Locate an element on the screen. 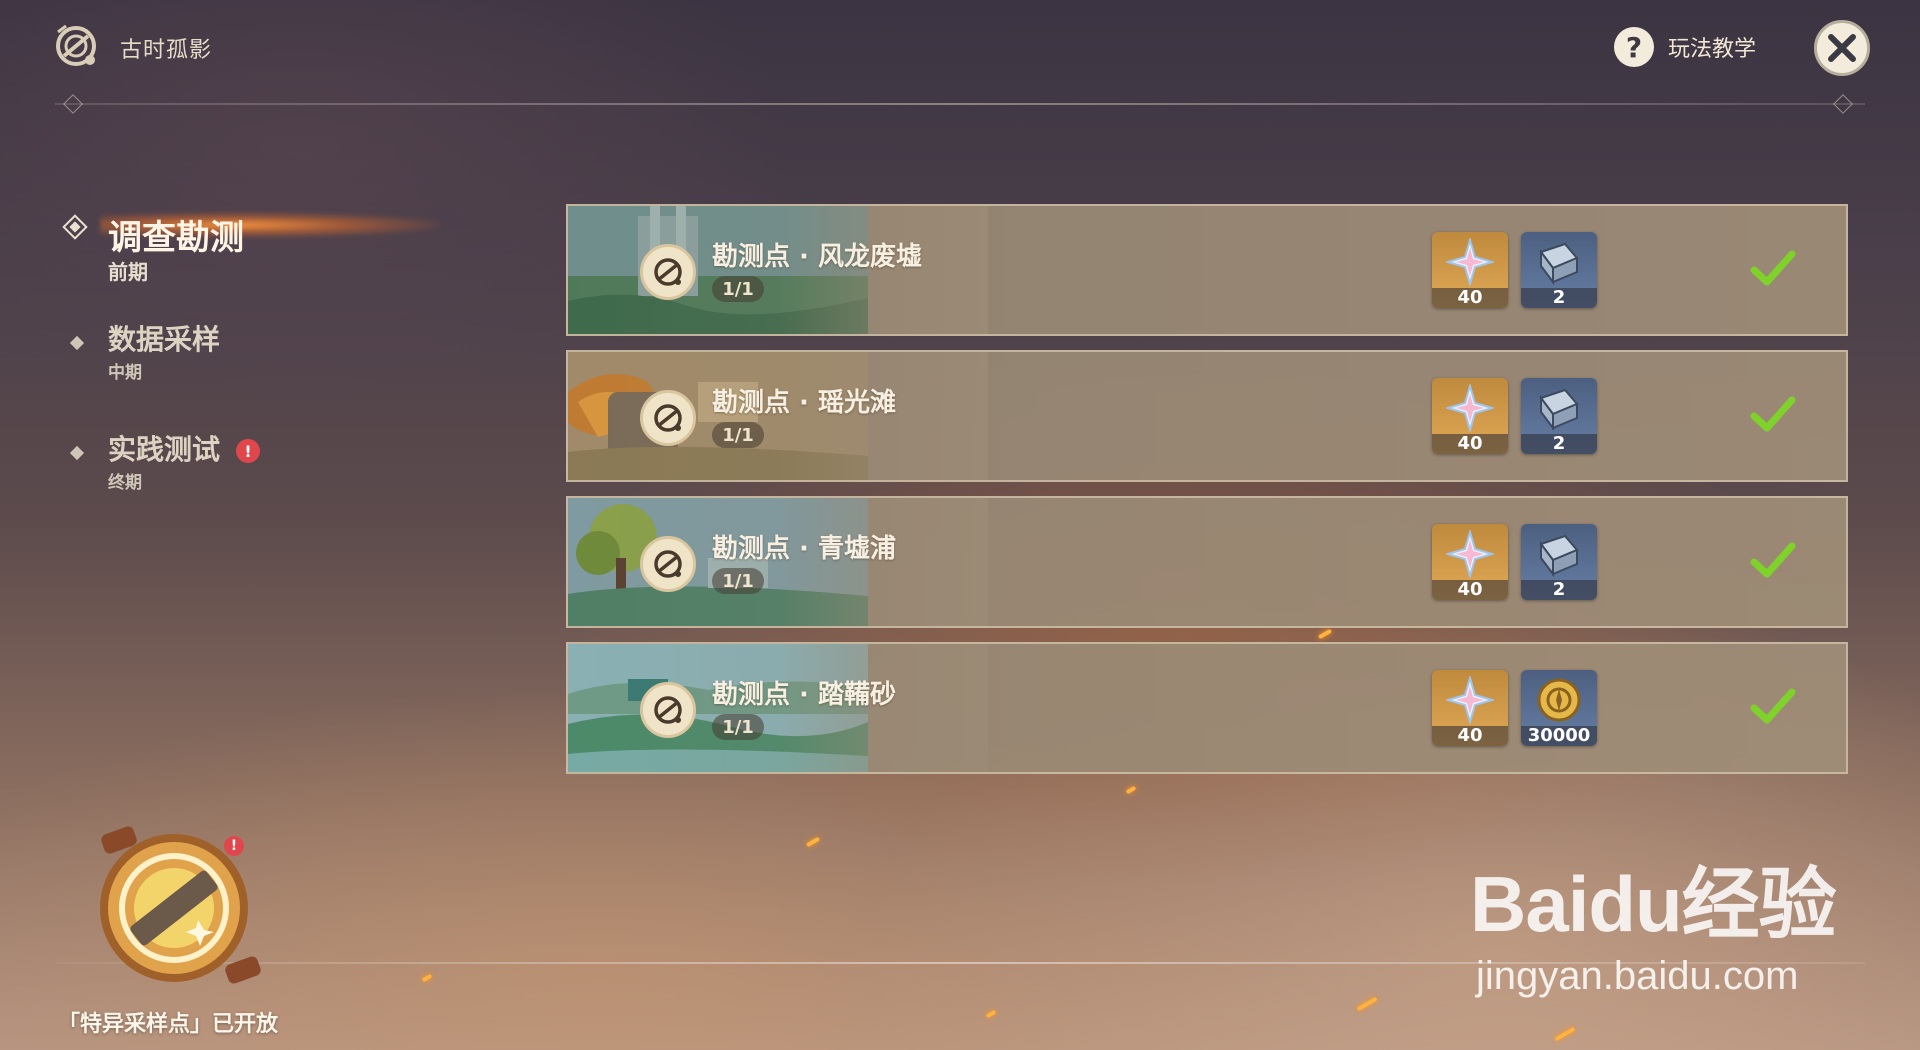  survey-title: 勘测点 · 青墟浦 is located at coordinates (804, 549).